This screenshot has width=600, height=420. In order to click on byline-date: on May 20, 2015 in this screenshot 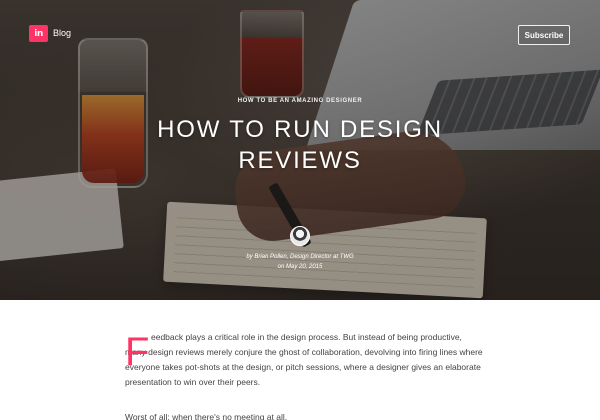, I will do `click(300, 267)`.